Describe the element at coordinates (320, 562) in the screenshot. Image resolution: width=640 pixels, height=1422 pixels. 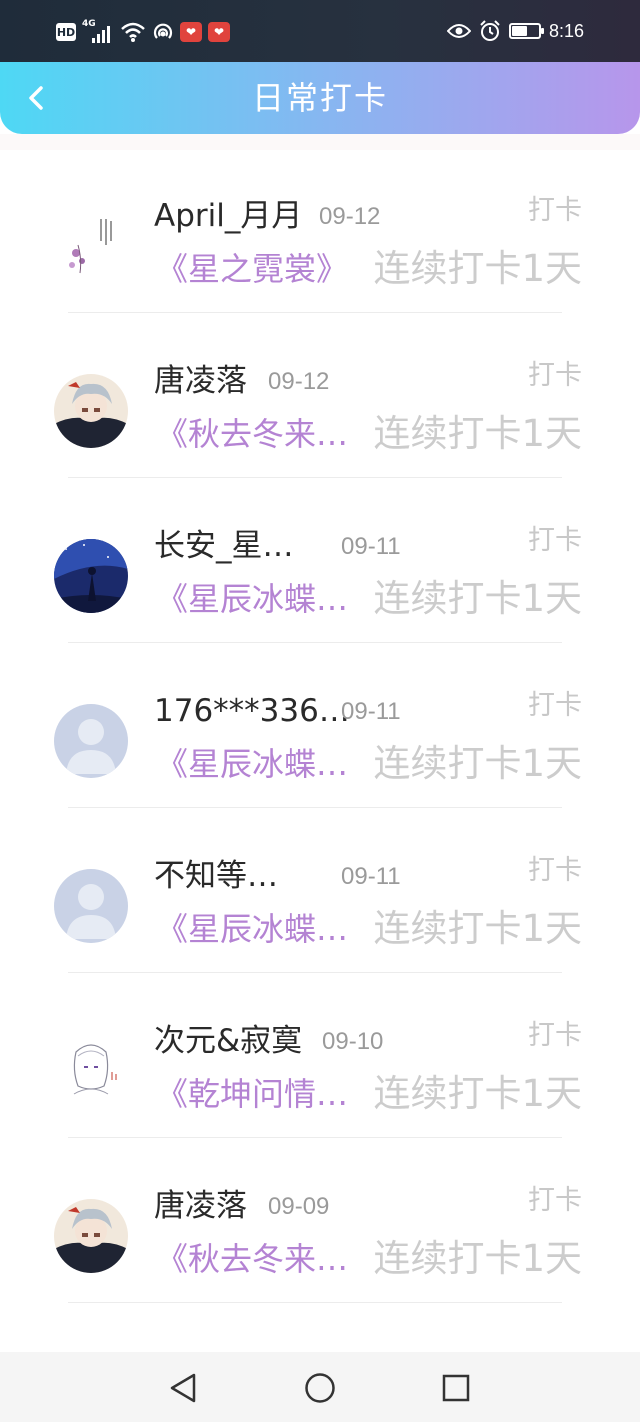
I see `list-item: 长安_星… 09-11 打卡 《星辰冰蝶… 连续打卡1天` at that location.